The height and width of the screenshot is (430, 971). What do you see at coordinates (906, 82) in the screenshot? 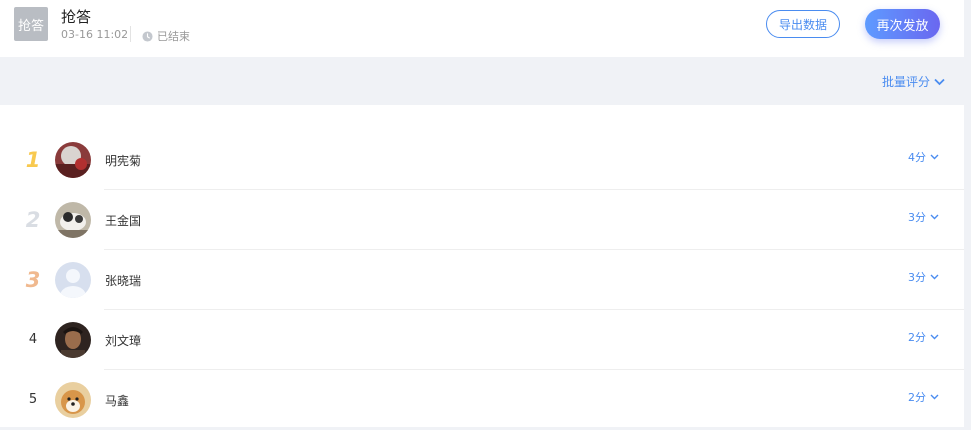
I see `batch-score-label: 批量评分` at bounding box center [906, 82].